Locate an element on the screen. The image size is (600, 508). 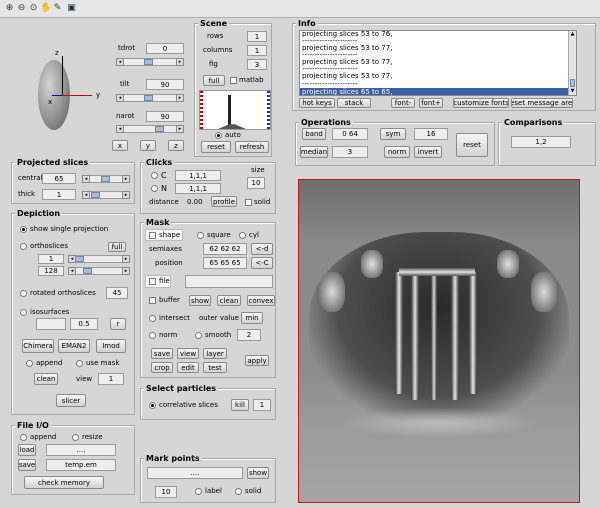
chimera-button: Chimera is located at coordinates (38, 346).